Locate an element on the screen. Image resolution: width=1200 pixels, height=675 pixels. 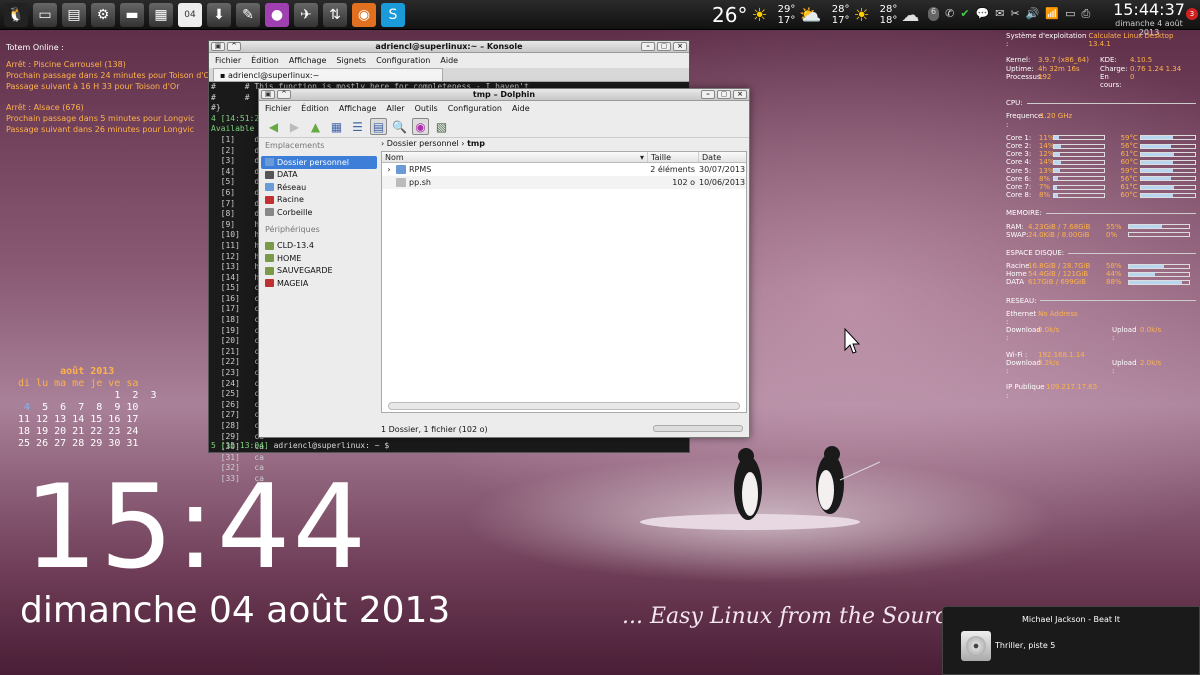
breadcrumb-current: tmp is located at coordinates (476, 143).